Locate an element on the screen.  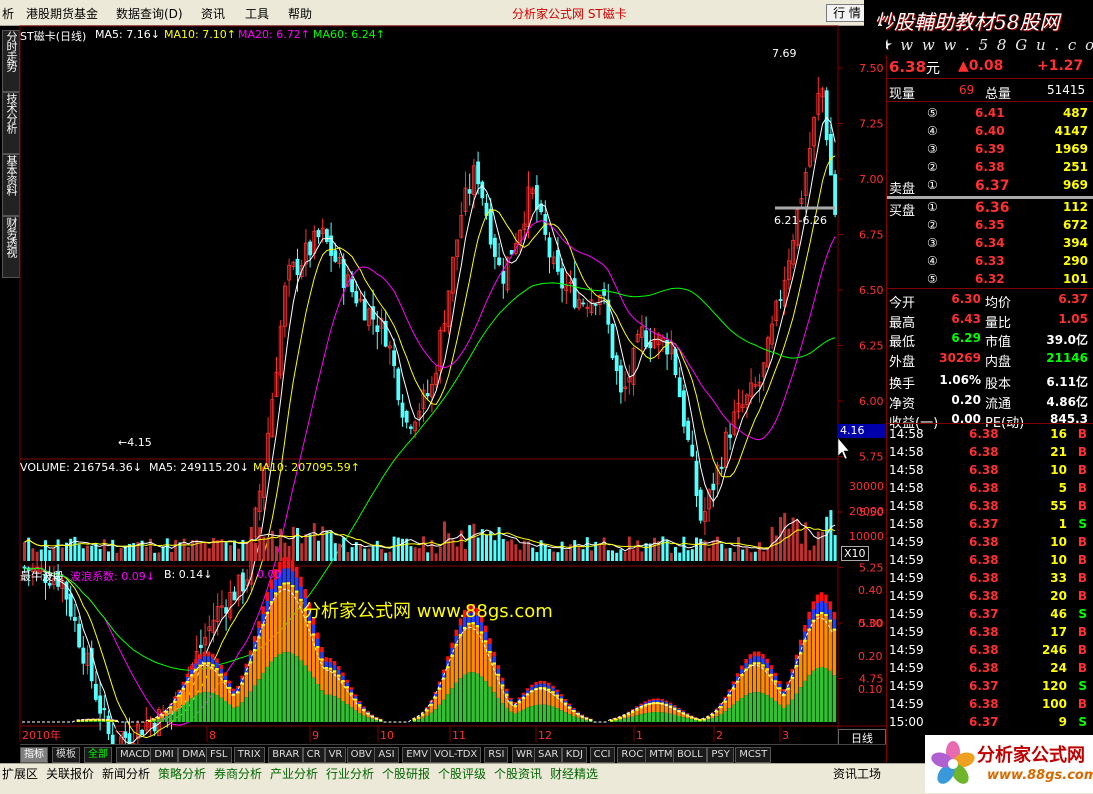
info-tab: 券商分析 is located at coordinates (238, 774).